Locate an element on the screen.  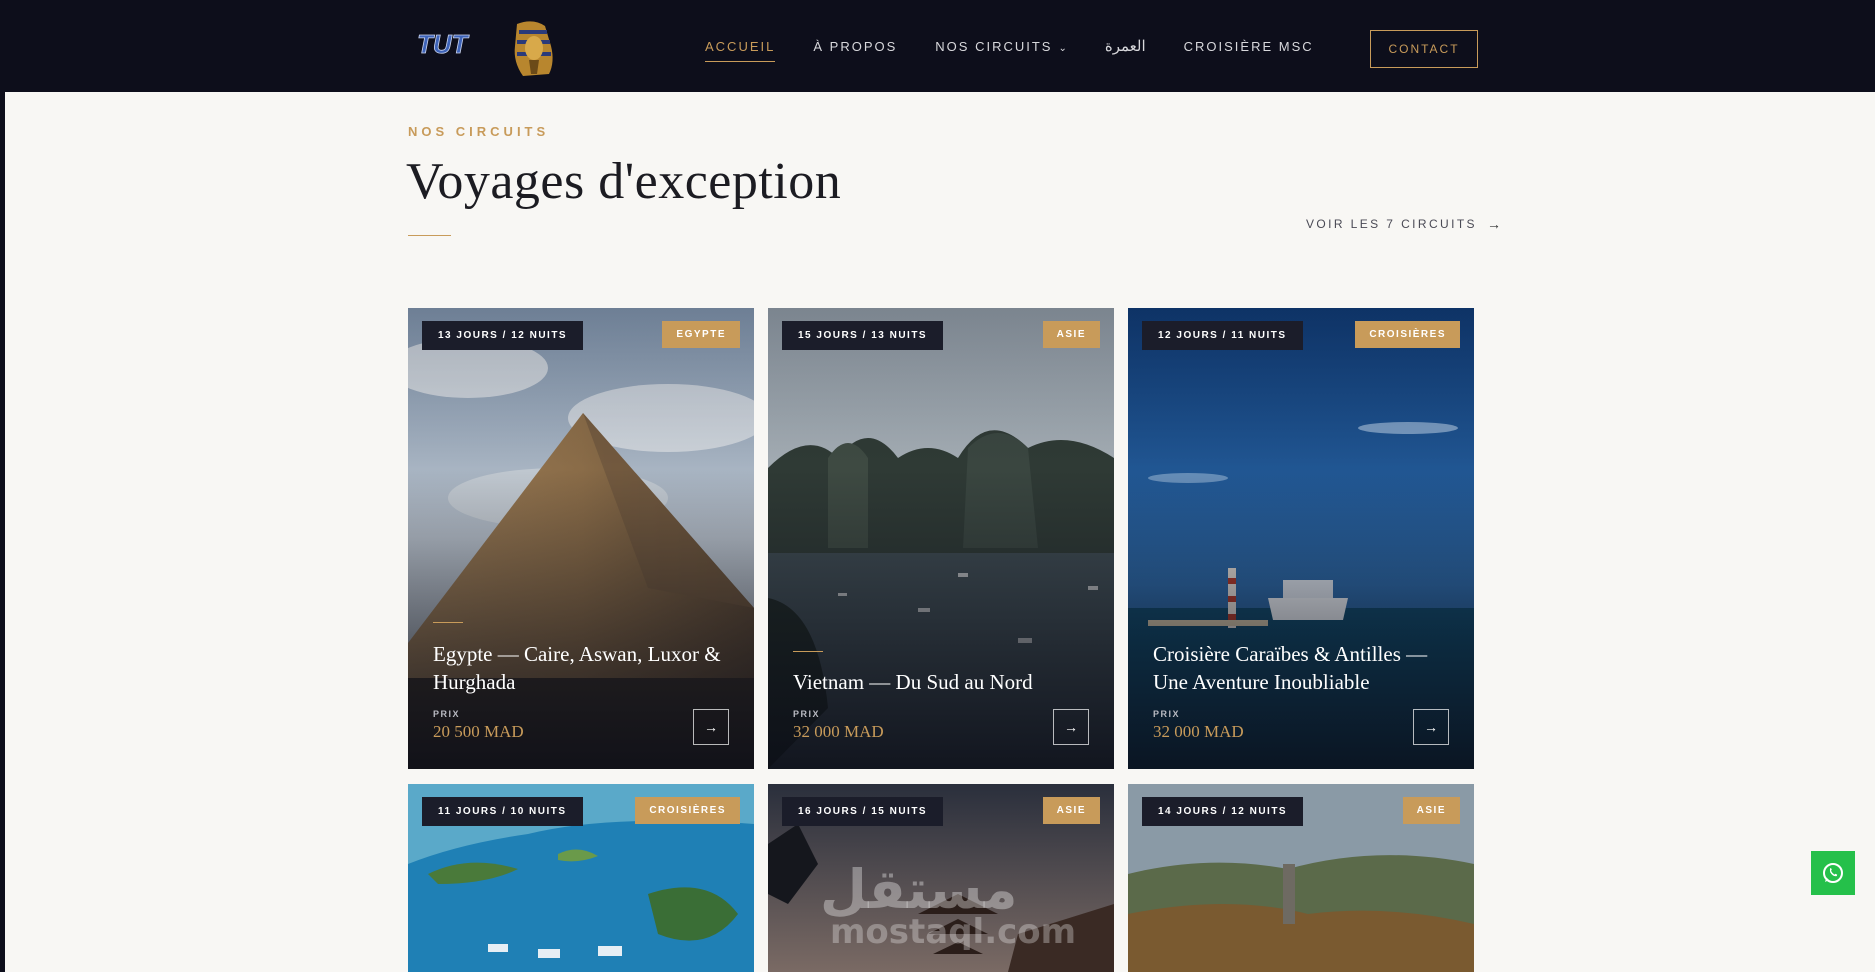
category-badge: EGYPTE is located at coordinates (701, 334).